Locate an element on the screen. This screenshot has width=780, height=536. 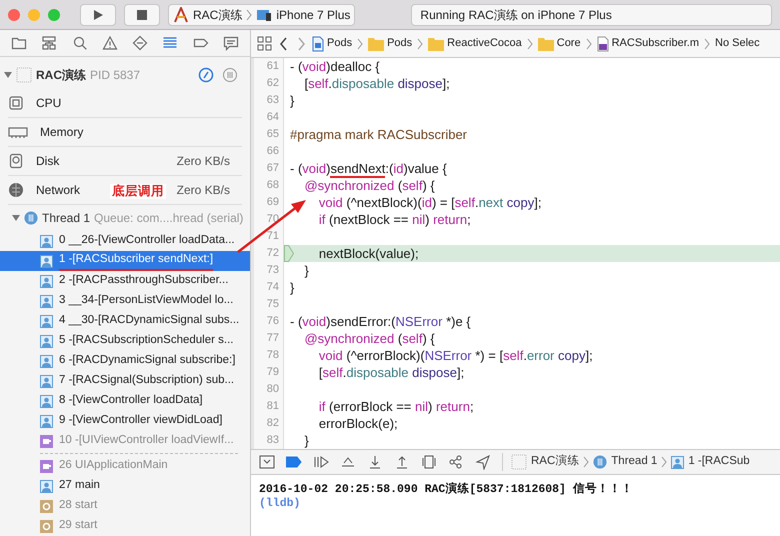
stack-frame-row: 6 -[RACDynamicSignal subscribe:] is located at coordinates (125, 361).